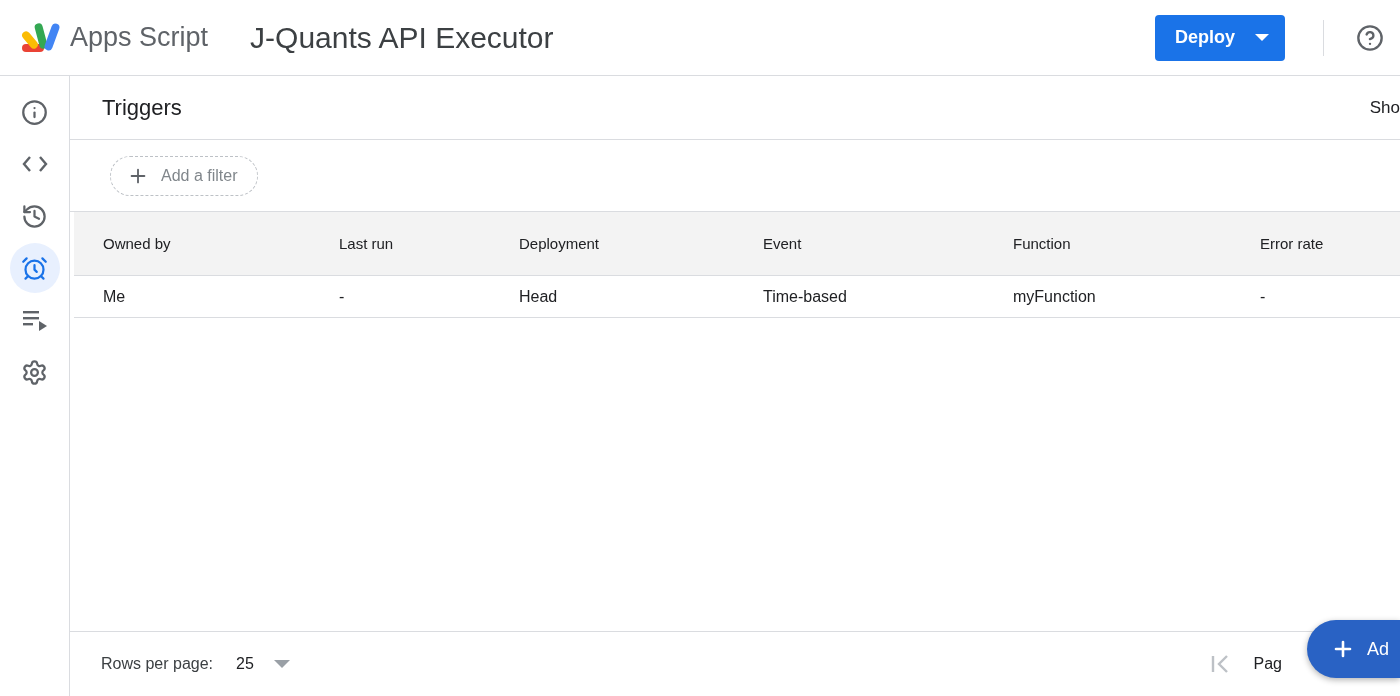 Image resolution: width=1400 pixels, height=696 pixels. I want to click on info-icon, so click(34, 112).